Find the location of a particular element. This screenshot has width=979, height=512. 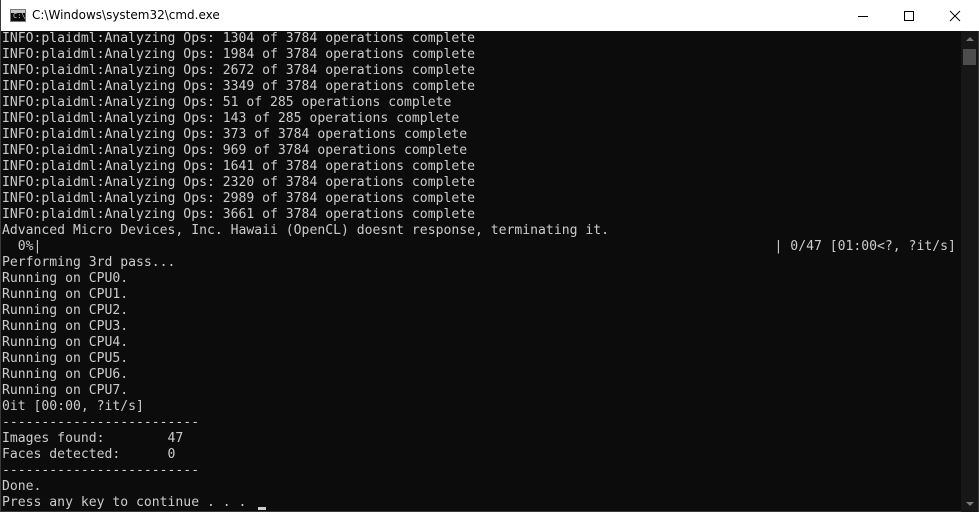

scroll-down-button is located at coordinates (969, 503).